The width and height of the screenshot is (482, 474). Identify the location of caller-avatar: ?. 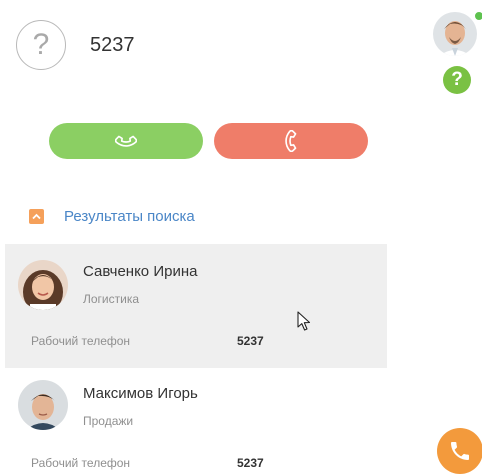
(41, 45).